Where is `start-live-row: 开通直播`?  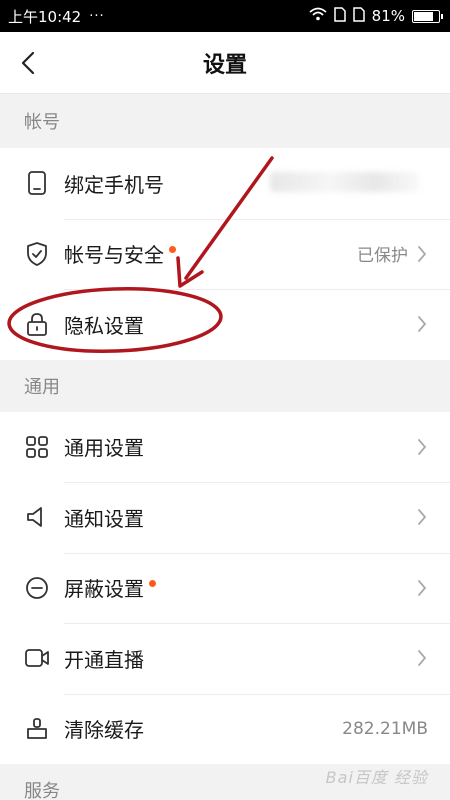 start-live-row: 开通直播 is located at coordinates (225, 658).